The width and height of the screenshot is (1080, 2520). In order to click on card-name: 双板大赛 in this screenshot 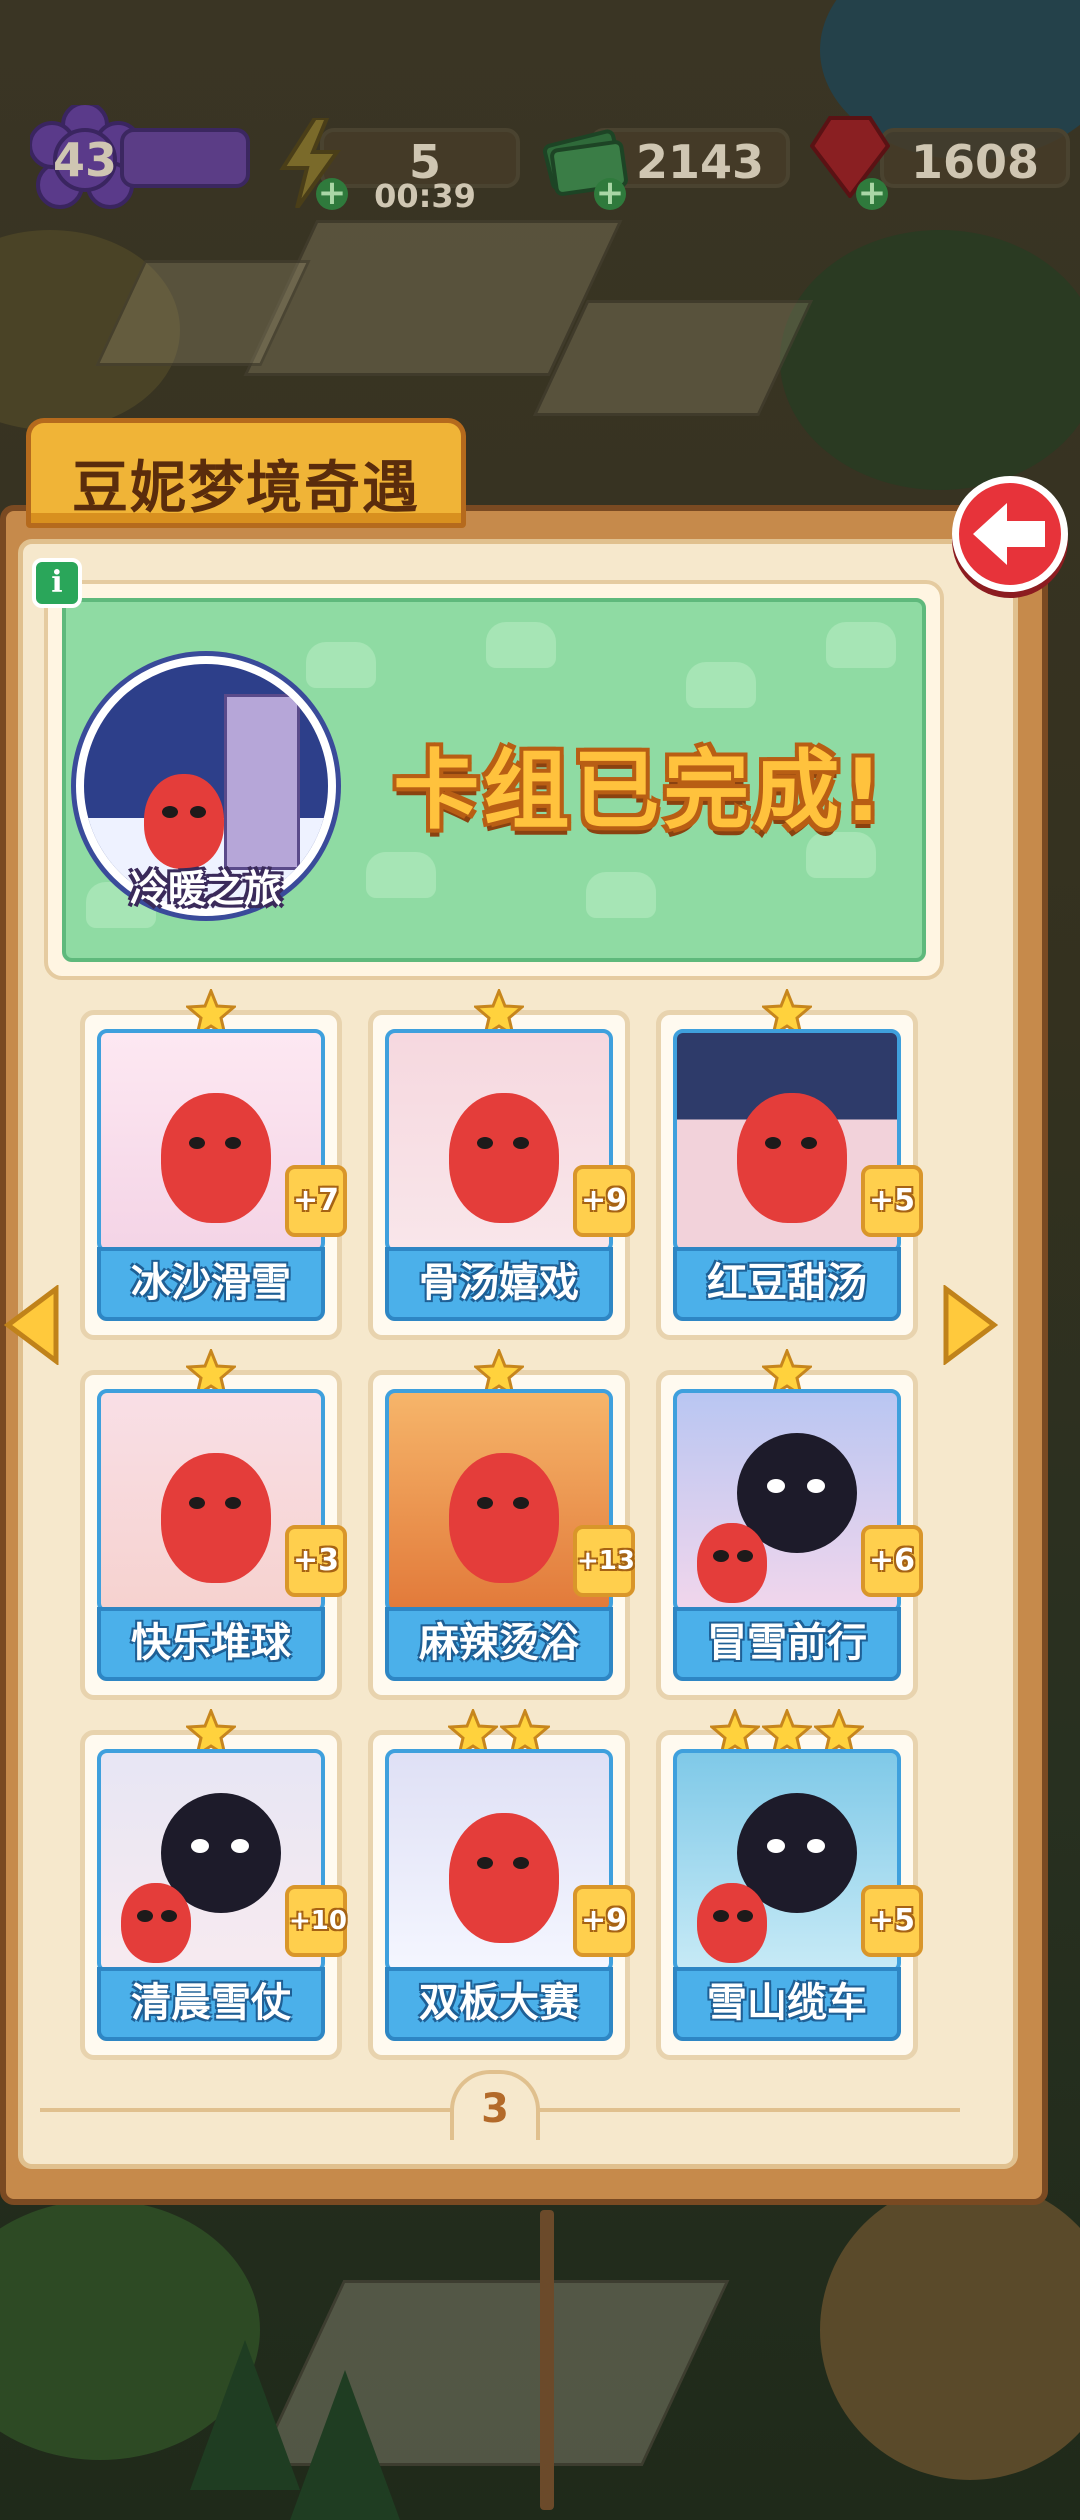, I will do `click(499, 2004)`.